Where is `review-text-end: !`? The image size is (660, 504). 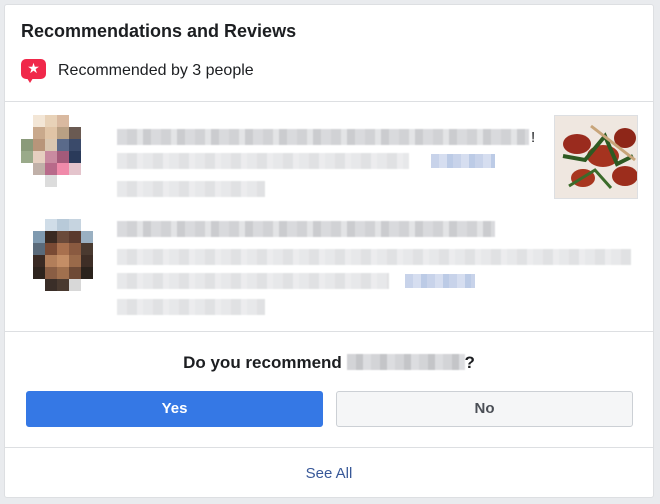
review-text-end: ! is located at coordinates (533, 137).